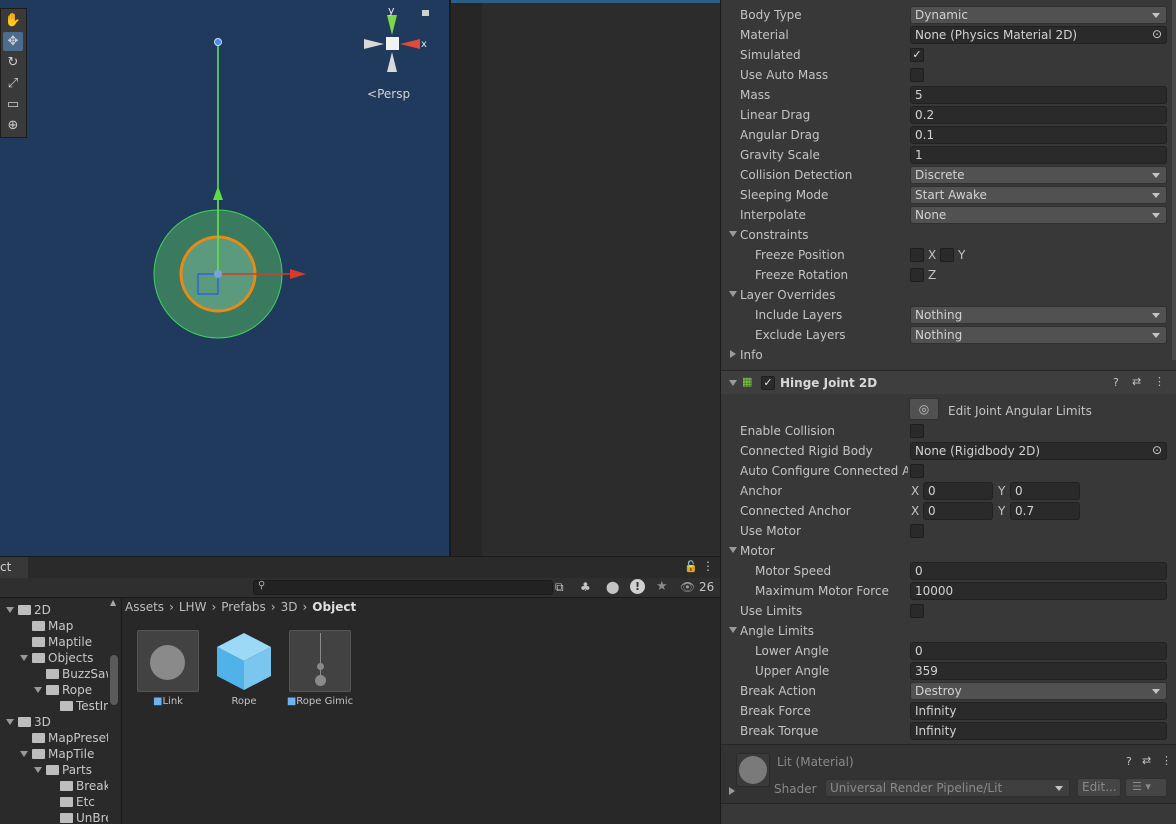 This screenshot has width=1176, height=824. What do you see at coordinates (948, 355) in the screenshot?
I see `info-row: Info` at bounding box center [948, 355].